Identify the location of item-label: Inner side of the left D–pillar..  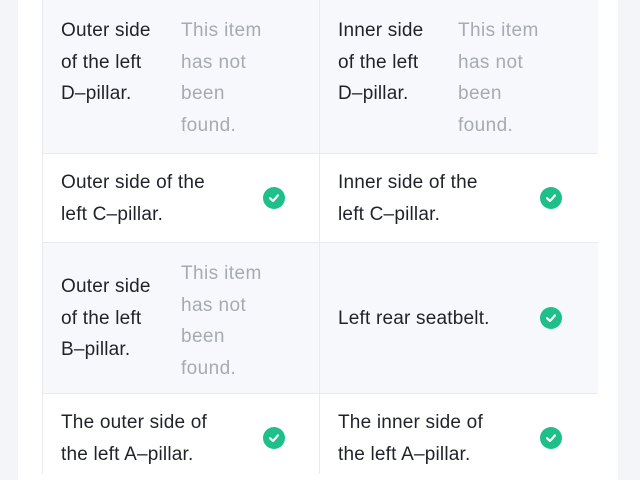
(380, 62).